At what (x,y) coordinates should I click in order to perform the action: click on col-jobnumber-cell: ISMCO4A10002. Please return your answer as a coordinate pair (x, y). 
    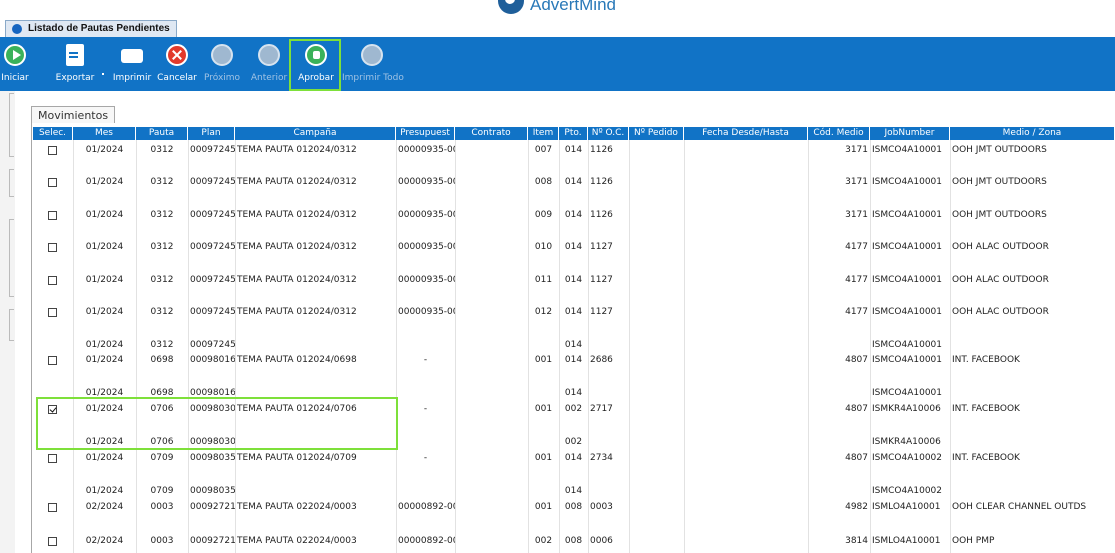
    Looking at the image, I should click on (907, 491).